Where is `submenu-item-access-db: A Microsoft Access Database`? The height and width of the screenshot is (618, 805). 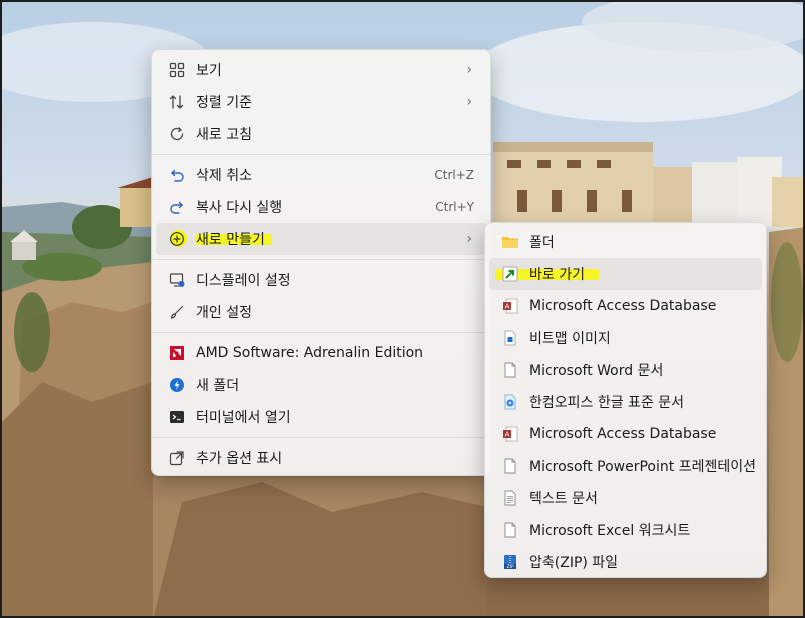 submenu-item-access-db: A Microsoft Access Database is located at coordinates (625, 306).